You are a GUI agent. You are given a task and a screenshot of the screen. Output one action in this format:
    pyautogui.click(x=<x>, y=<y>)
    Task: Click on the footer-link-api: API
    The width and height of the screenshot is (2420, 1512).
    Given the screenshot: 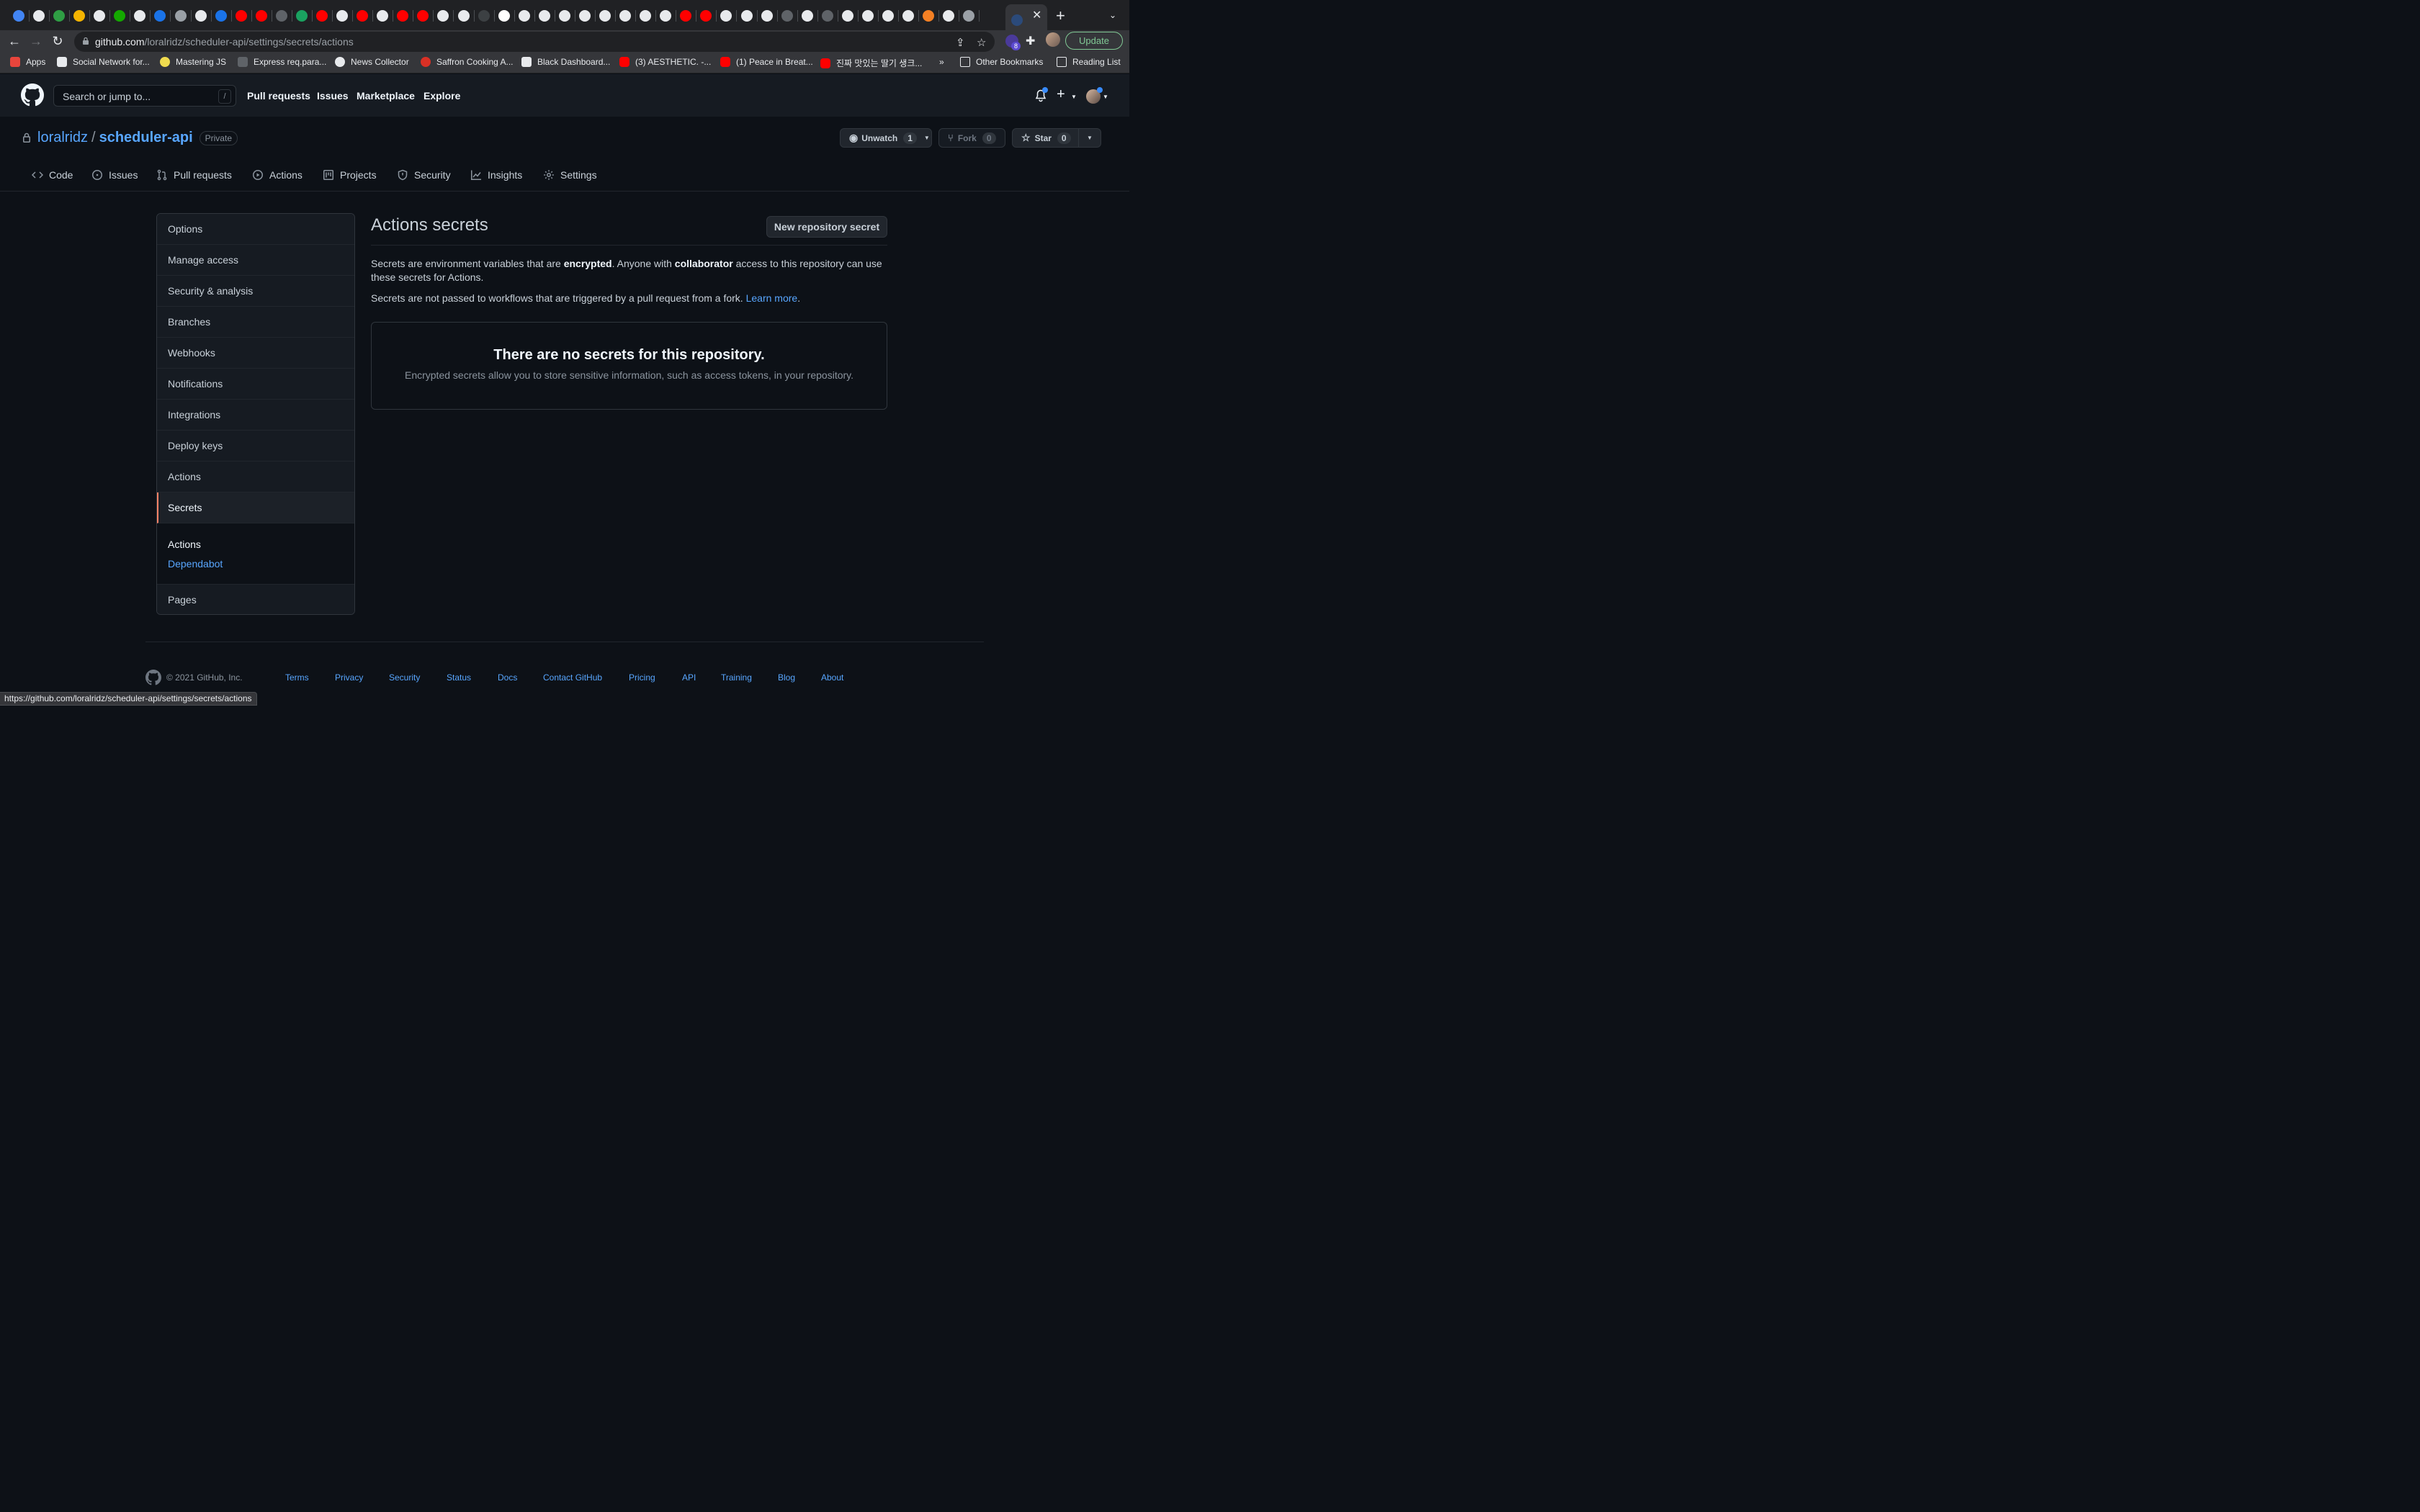 What is the action you would take?
    pyautogui.click(x=689, y=677)
    